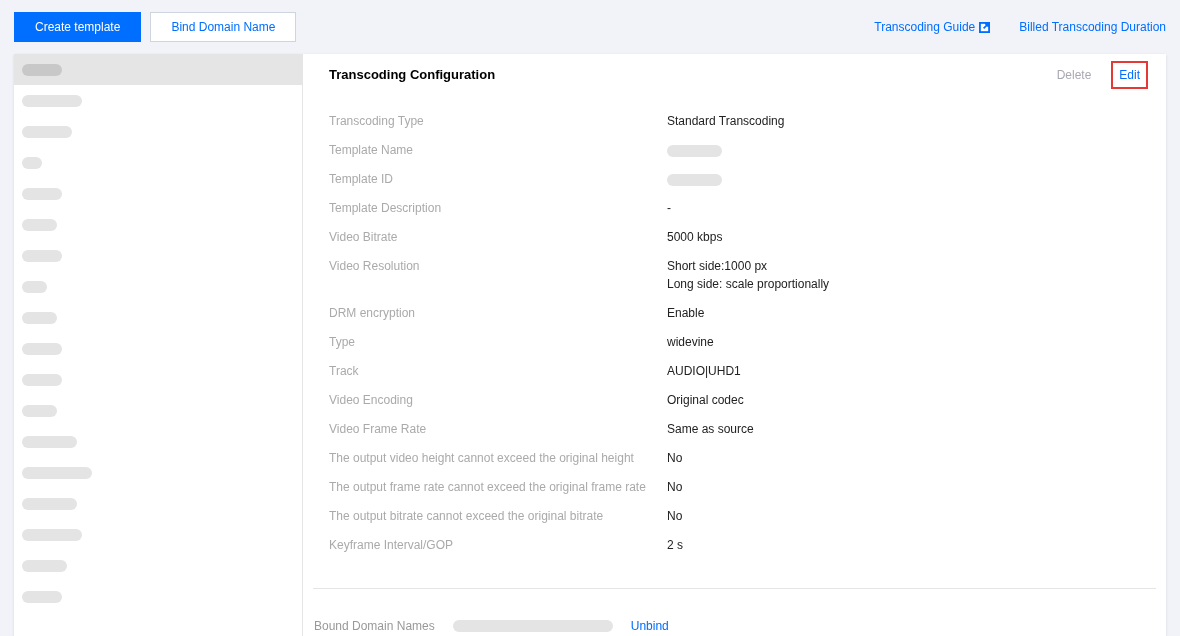  I want to click on field-label: Keyframe Interval/GOP, so click(392, 545).